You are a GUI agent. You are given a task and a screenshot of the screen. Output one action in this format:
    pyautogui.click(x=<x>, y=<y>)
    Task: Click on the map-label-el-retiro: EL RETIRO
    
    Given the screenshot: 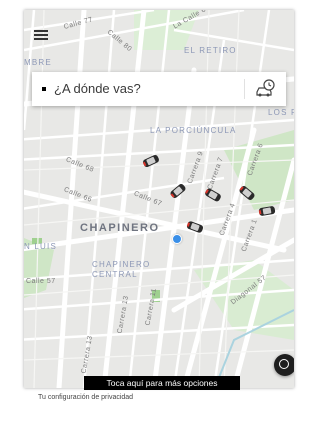 What is the action you would take?
    pyautogui.click(x=210, y=50)
    